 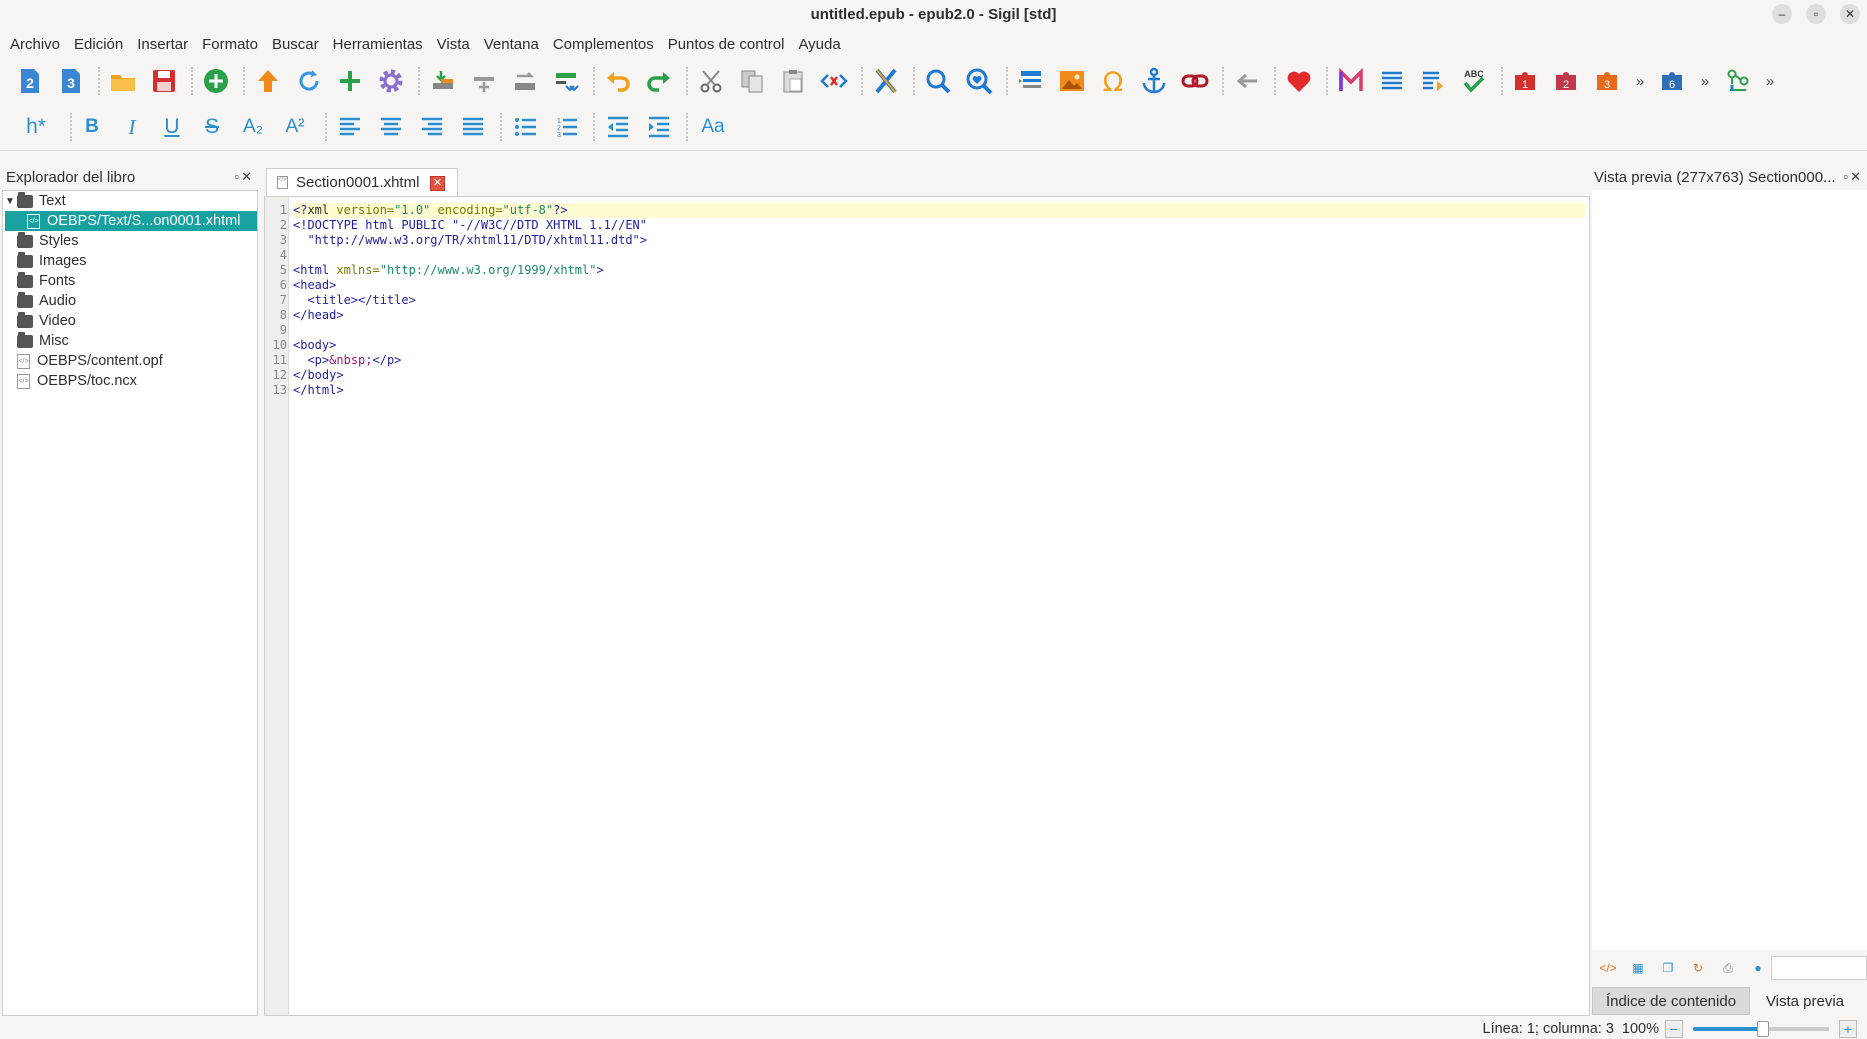 I want to click on close-icon: ✕, so click(x=1850, y=14).